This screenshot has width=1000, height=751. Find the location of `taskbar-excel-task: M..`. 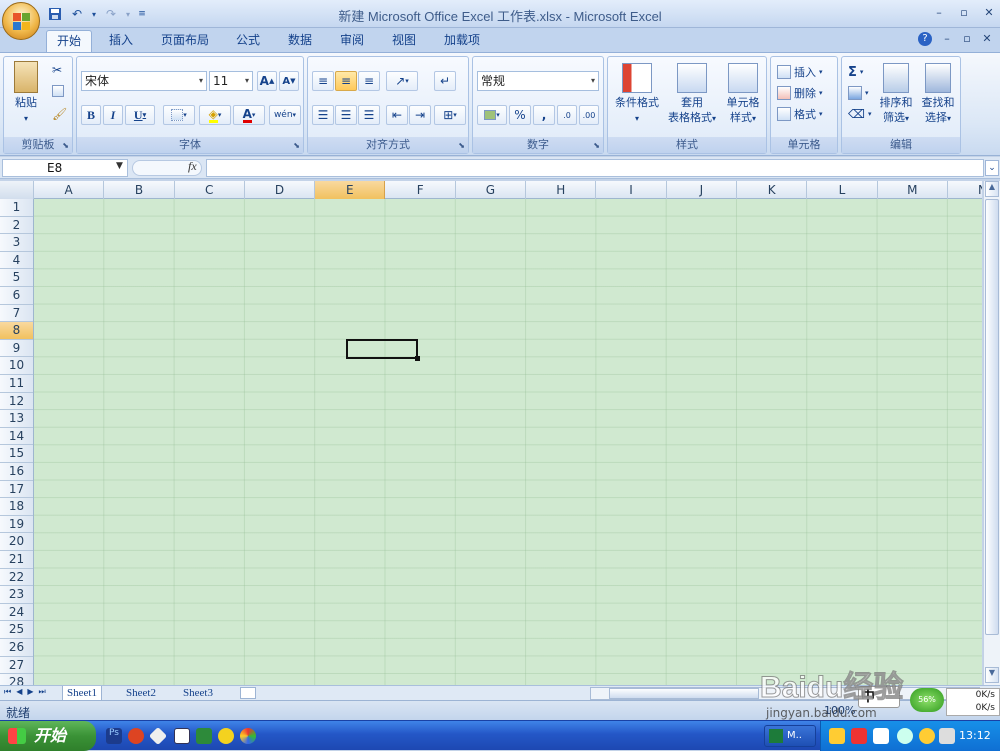

taskbar-excel-task: M.. is located at coordinates (790, 736).